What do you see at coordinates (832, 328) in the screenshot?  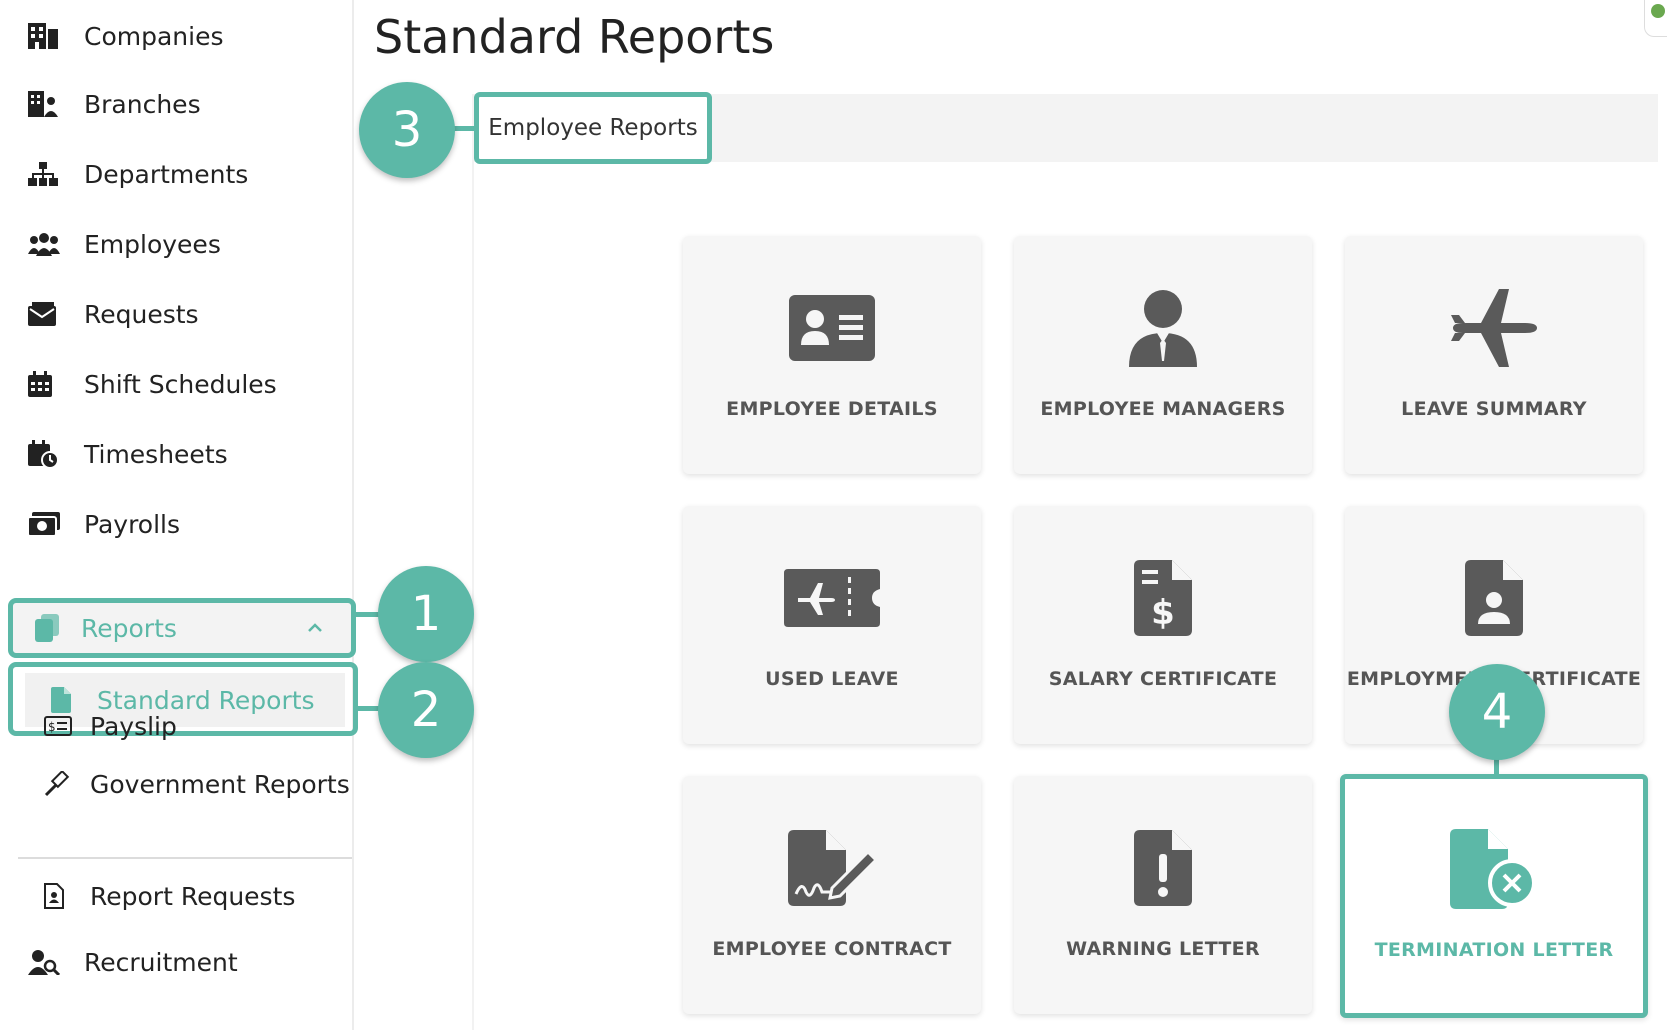 I see `id-card-icon` at bounding box center [832, 328].